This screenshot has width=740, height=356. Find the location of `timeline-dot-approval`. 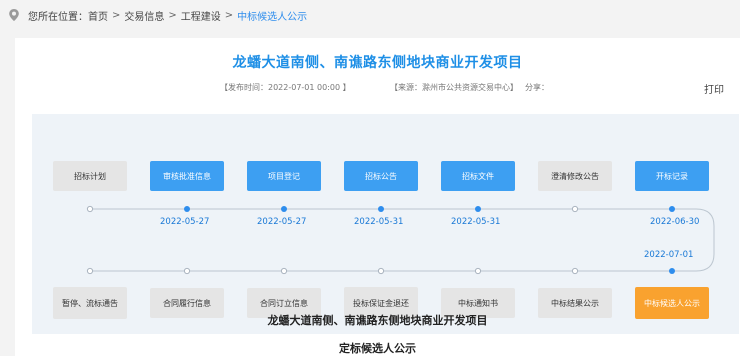

timeline-dot-approval is located at coordinates (187, 209).